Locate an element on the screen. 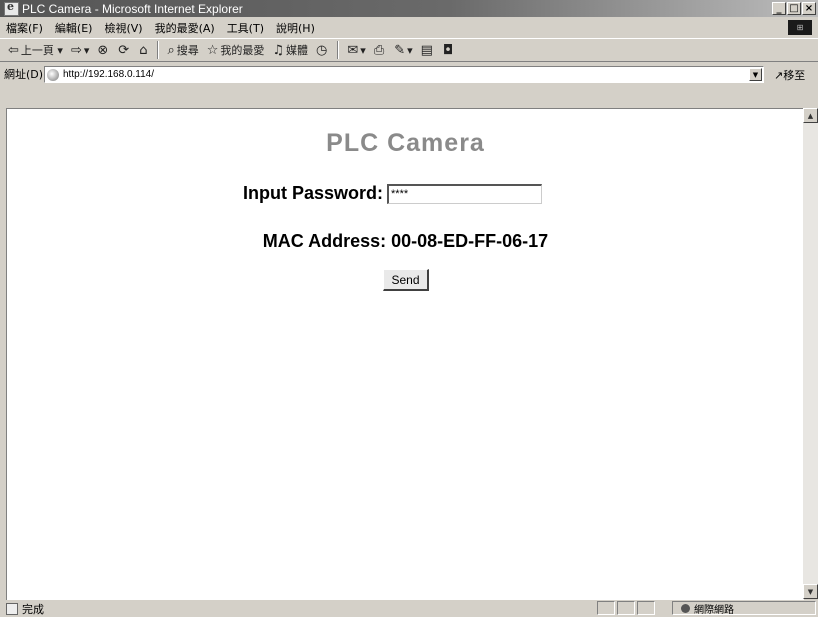 This screenshot has width=818, height=617. minimize-button: _ is located at coordinates (779, 8).